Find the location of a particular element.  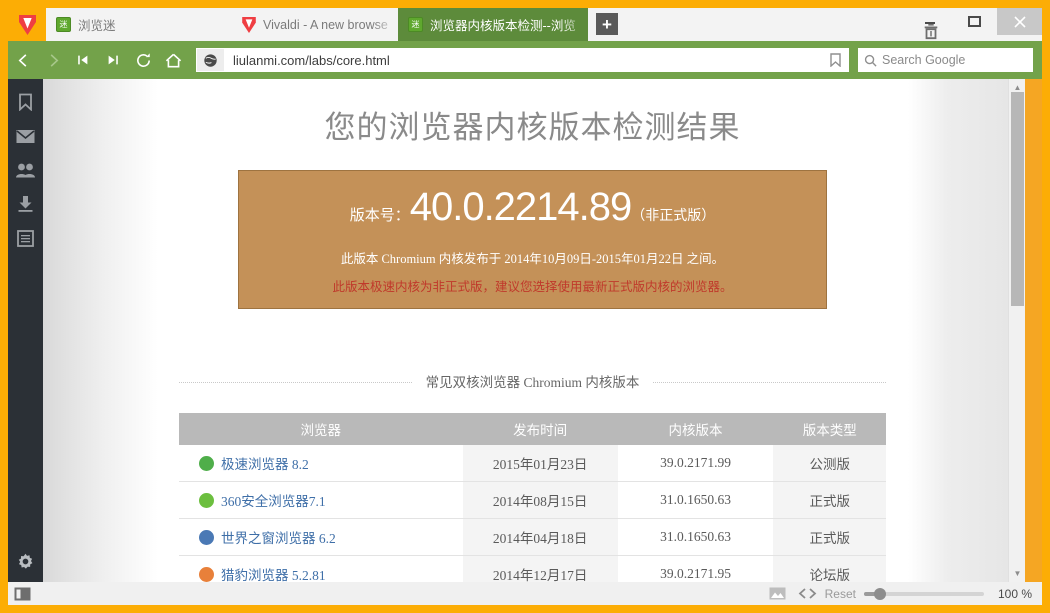

contacts-icon is located at coordinates (25, 170).